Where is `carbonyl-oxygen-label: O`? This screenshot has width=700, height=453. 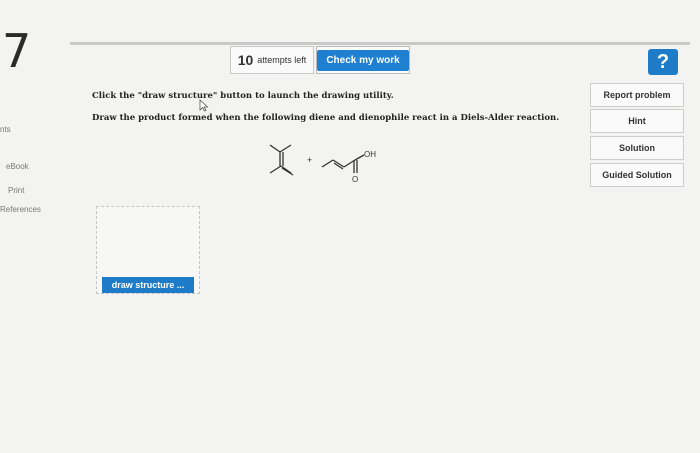 carbonyl-oxygen-label: O is located at coordinates (355, 179).